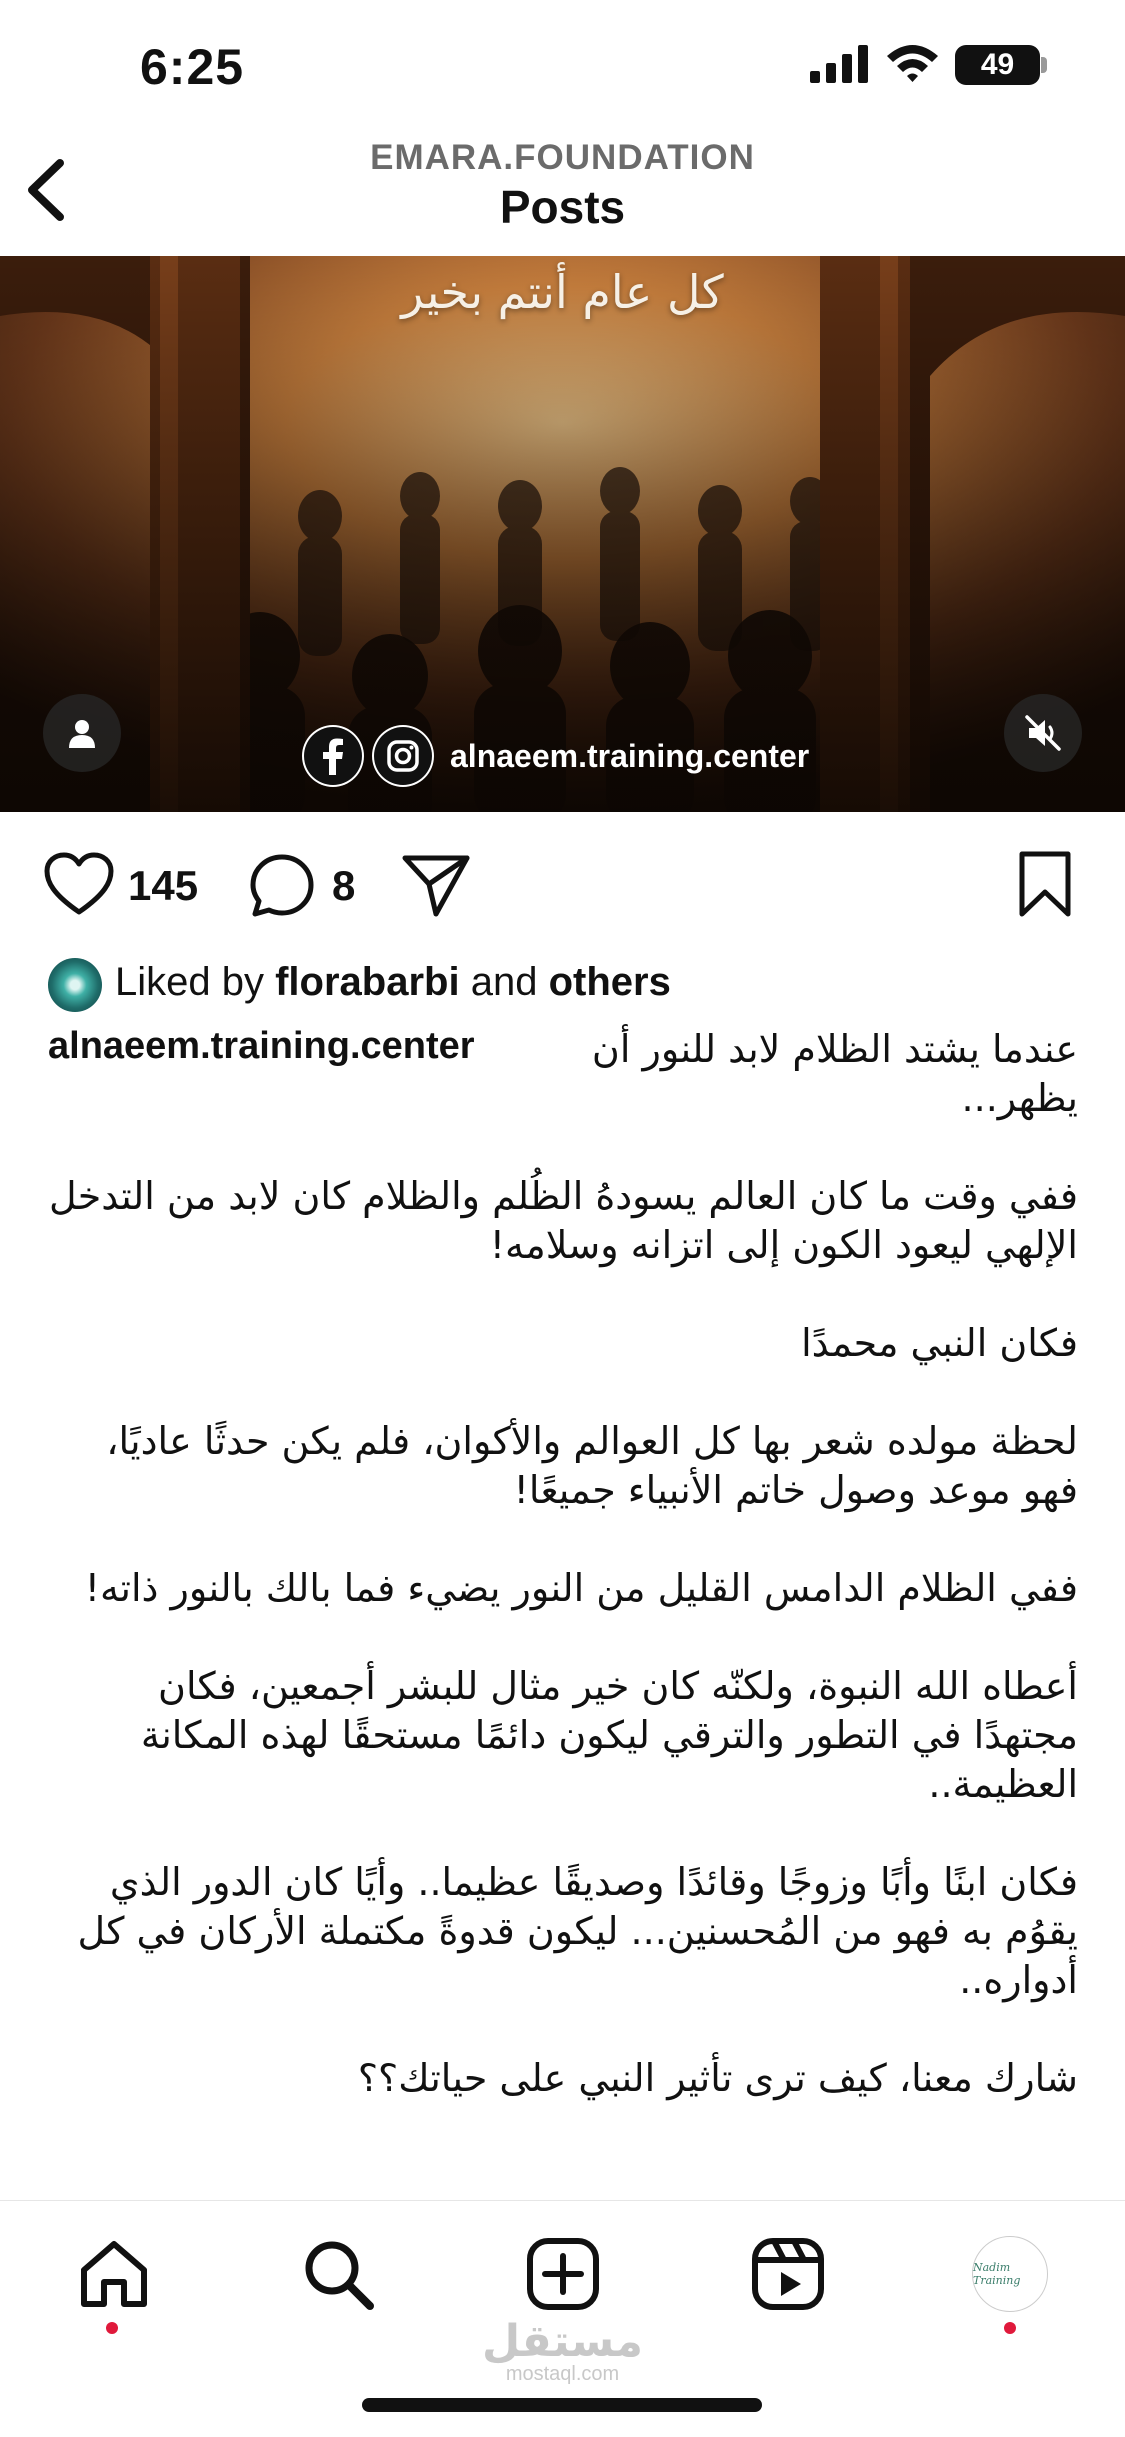 Image resolution: width=1125 pixels, height=2437 pixels. I want to click on wifi-icon, so click(912, 63).